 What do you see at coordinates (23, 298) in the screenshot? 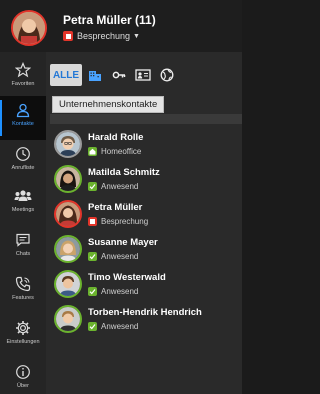
I see `sidebar-item-label: Features` at bounding box center [23, 298].